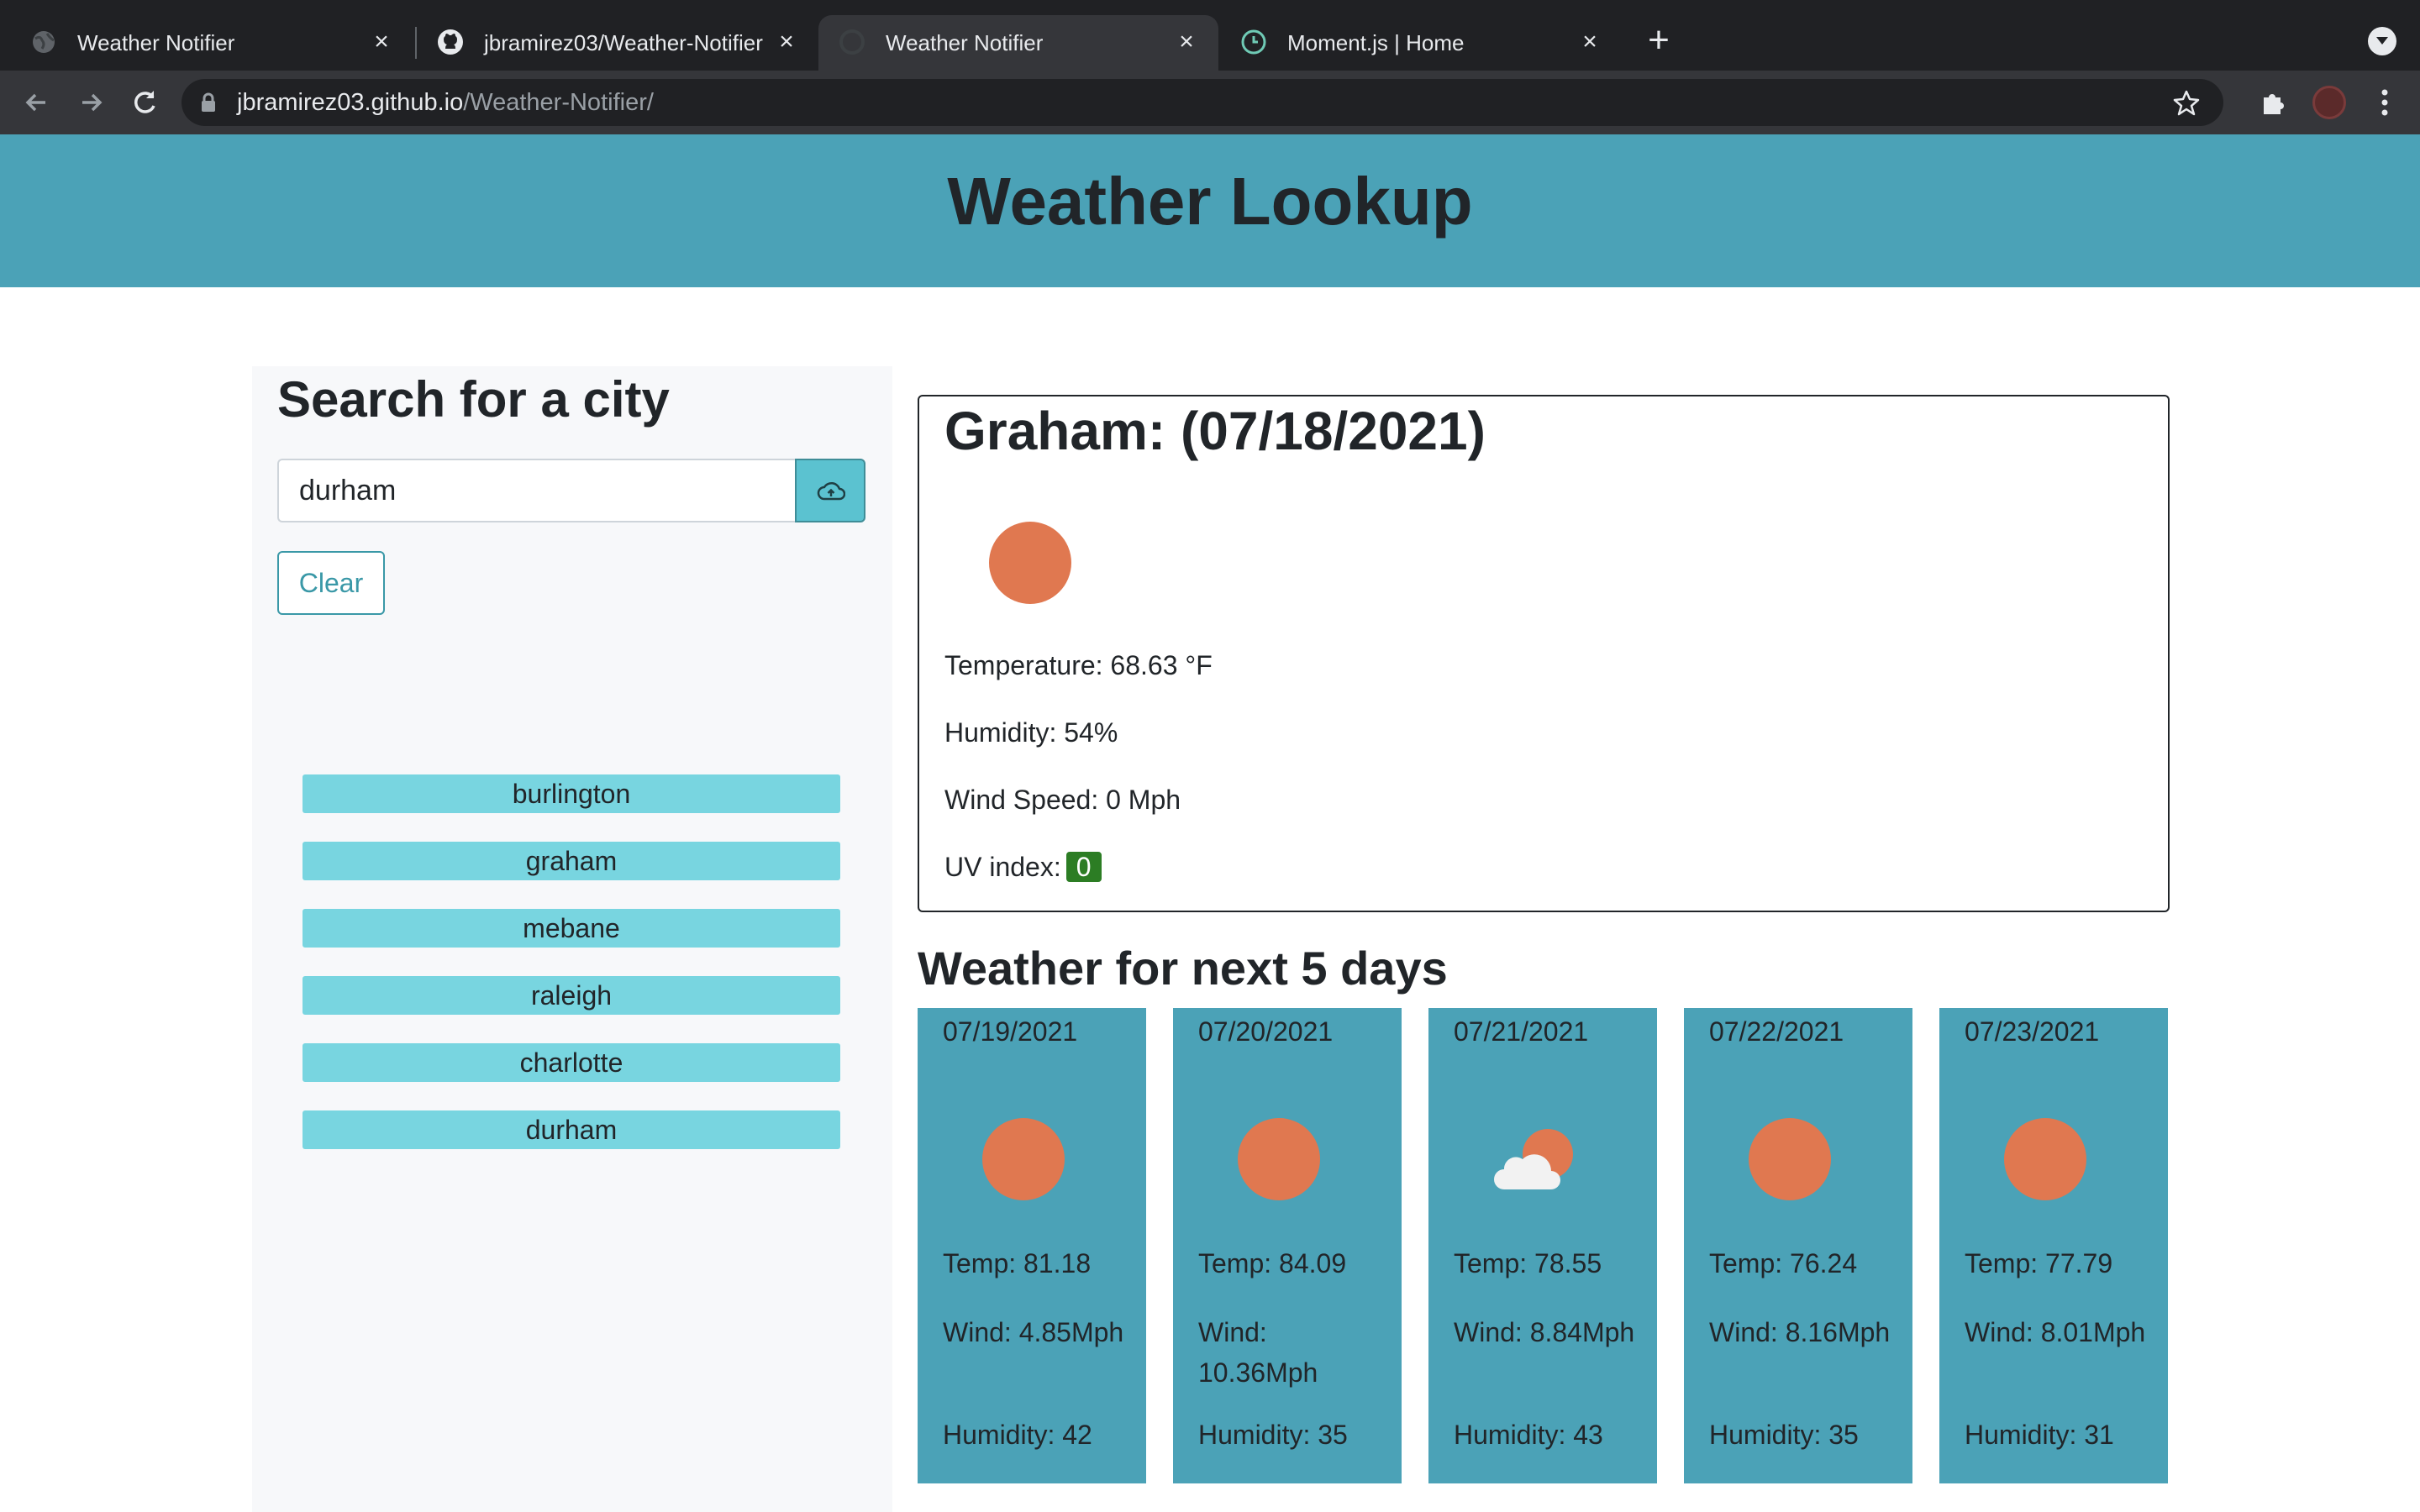 Image resolution: width=2420 pixels, height=1512 pixels. What do you see at coordinates (1215, 431) in the screenshot?
I see `current-city-date: Graham: (07/18/2021)` at bounding box center [1215, 431].